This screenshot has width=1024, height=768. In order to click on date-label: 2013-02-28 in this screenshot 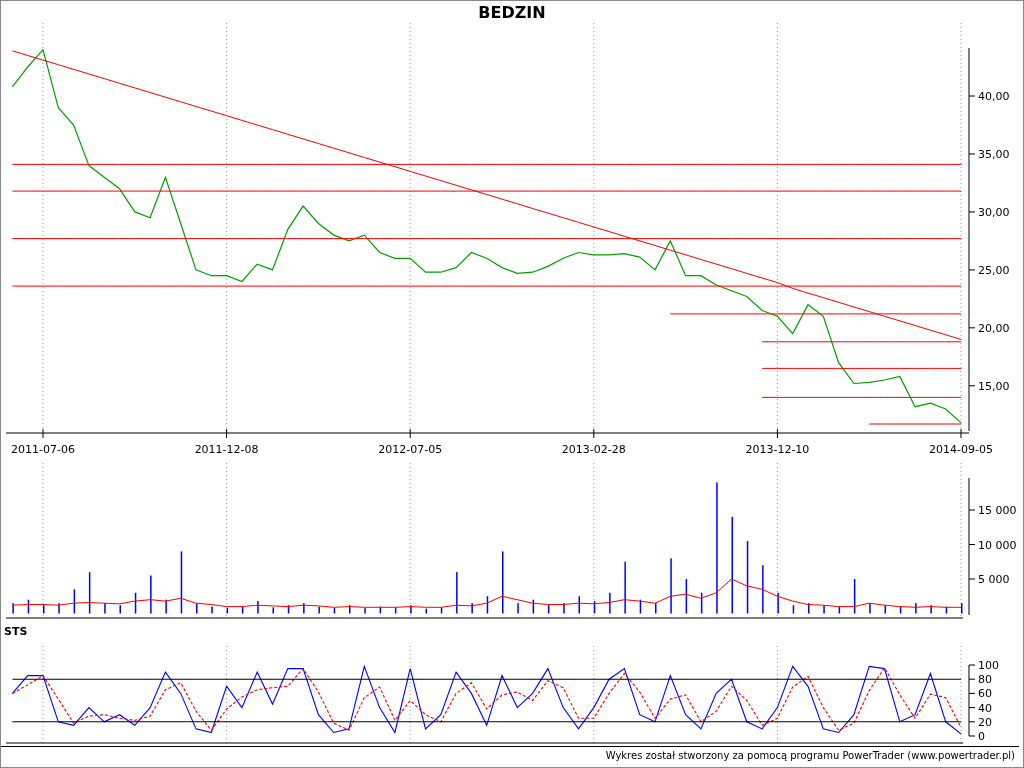, I will do `click(593, 449)`.